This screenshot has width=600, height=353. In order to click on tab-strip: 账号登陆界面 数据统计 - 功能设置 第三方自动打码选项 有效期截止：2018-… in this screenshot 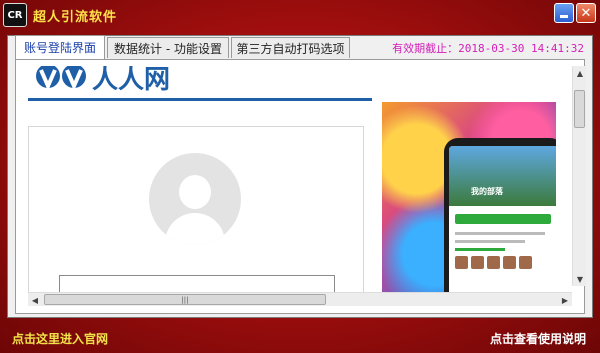, I will do `click(300, 47)`.